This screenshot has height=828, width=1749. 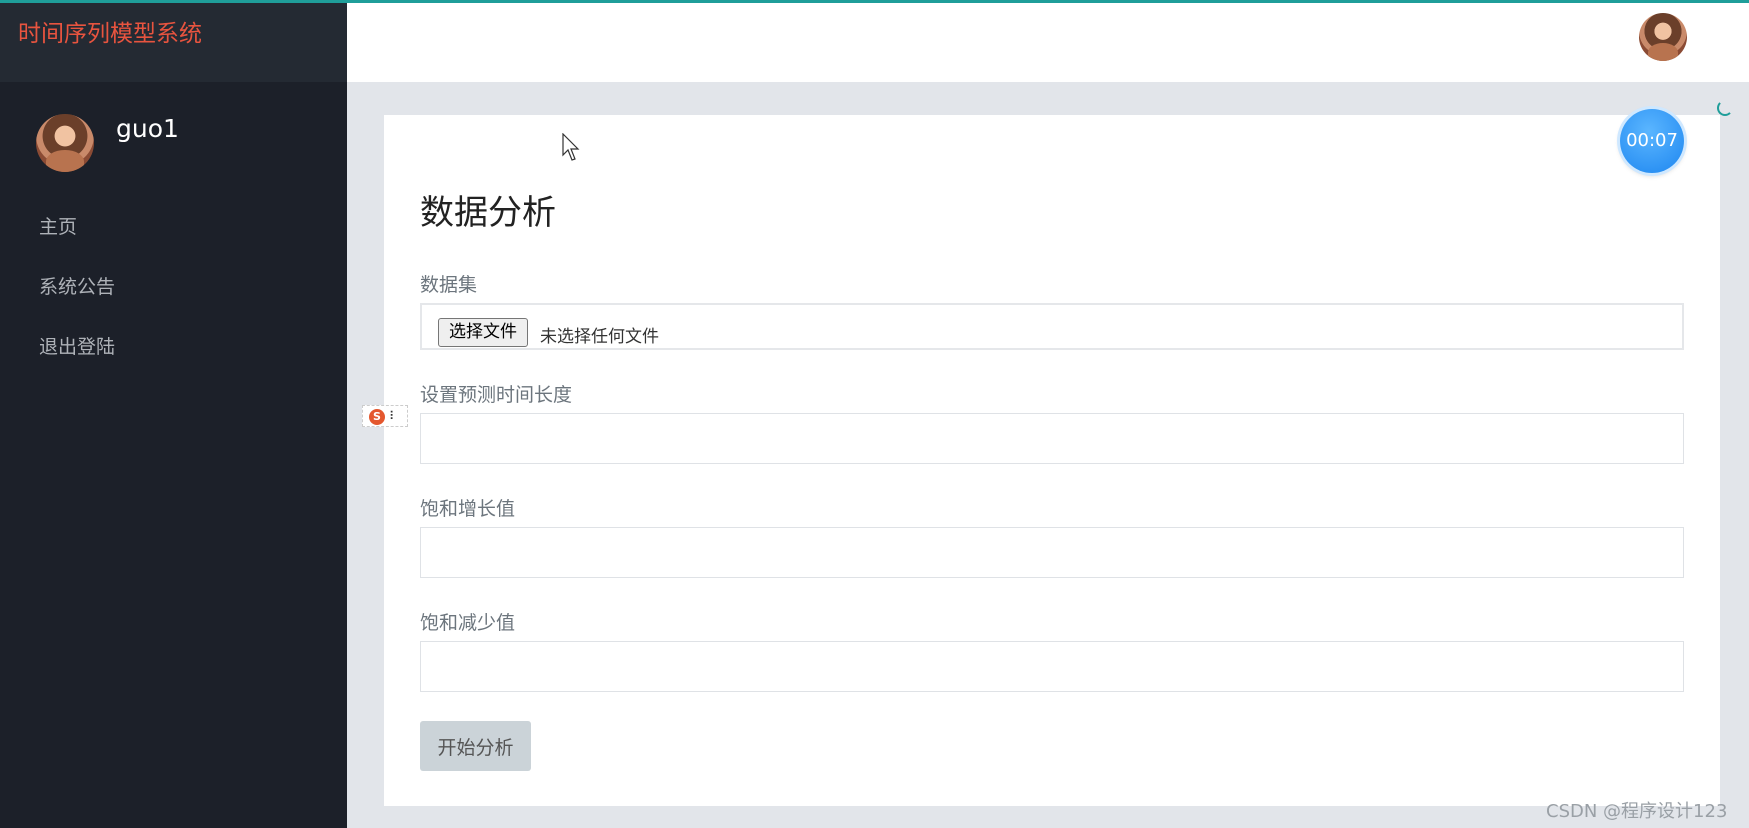 What do you see at coordinates (77, 240) in the screenshot?
I see `sidebar-item-home: 主页` at bounding box center [77, 240].